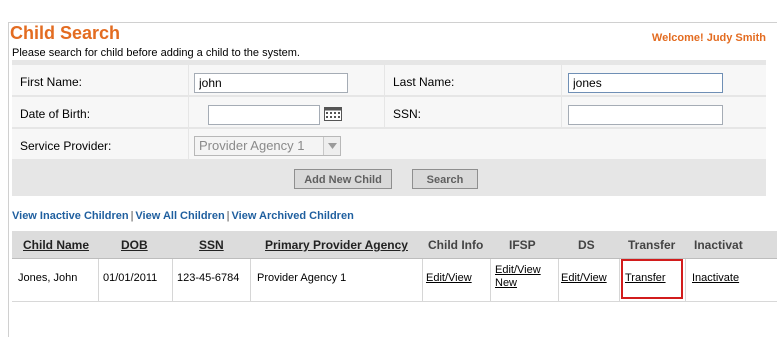 The width and height of the screenshot is (777, 337). Describe the element at coordinates (208, 278) in the screenshot. I see `cell-ssn: 123-45-6784` at that location.